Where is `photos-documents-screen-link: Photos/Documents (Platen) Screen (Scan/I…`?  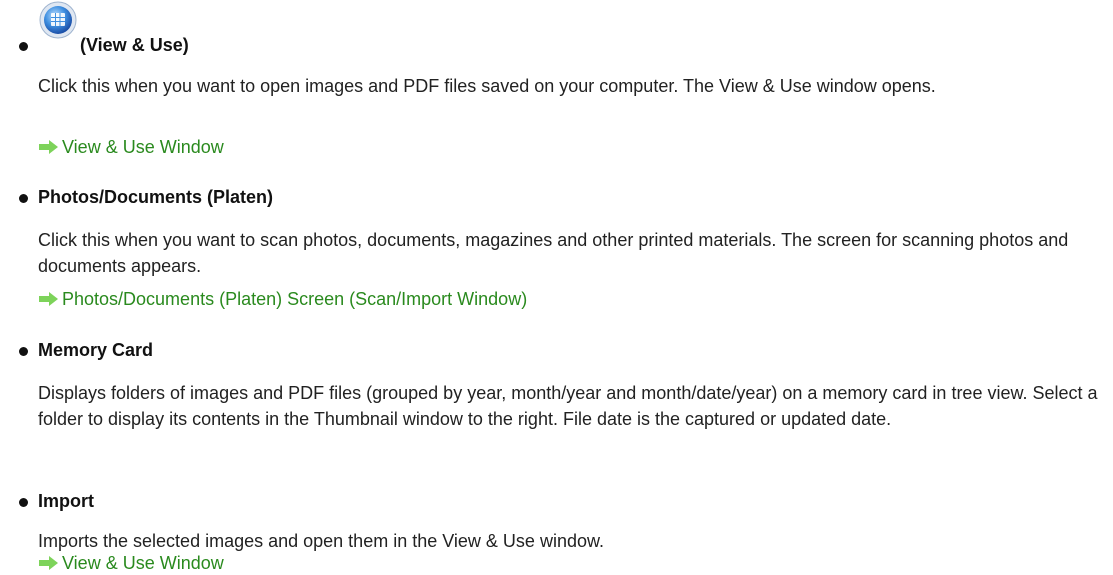 photos-documents-screen-link: Photos/Documents (Platen) Screen (Scan/I… is located at coordinates (282, 299).